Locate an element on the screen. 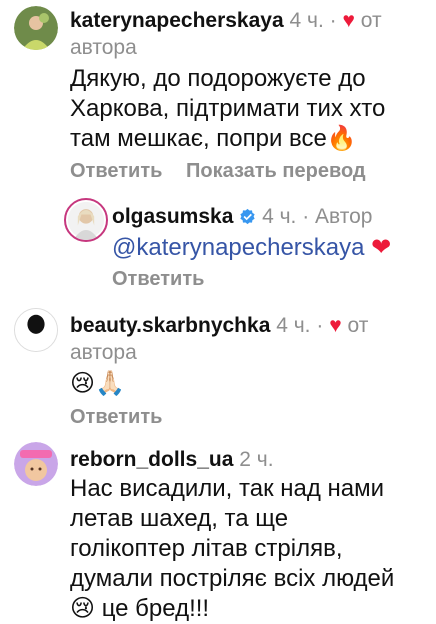 The width and height of the screenshot is (436, 624). comment-header: beauty.skarbnychka 4 ч. · ♥ от автора is located at coordinates (219, 339).